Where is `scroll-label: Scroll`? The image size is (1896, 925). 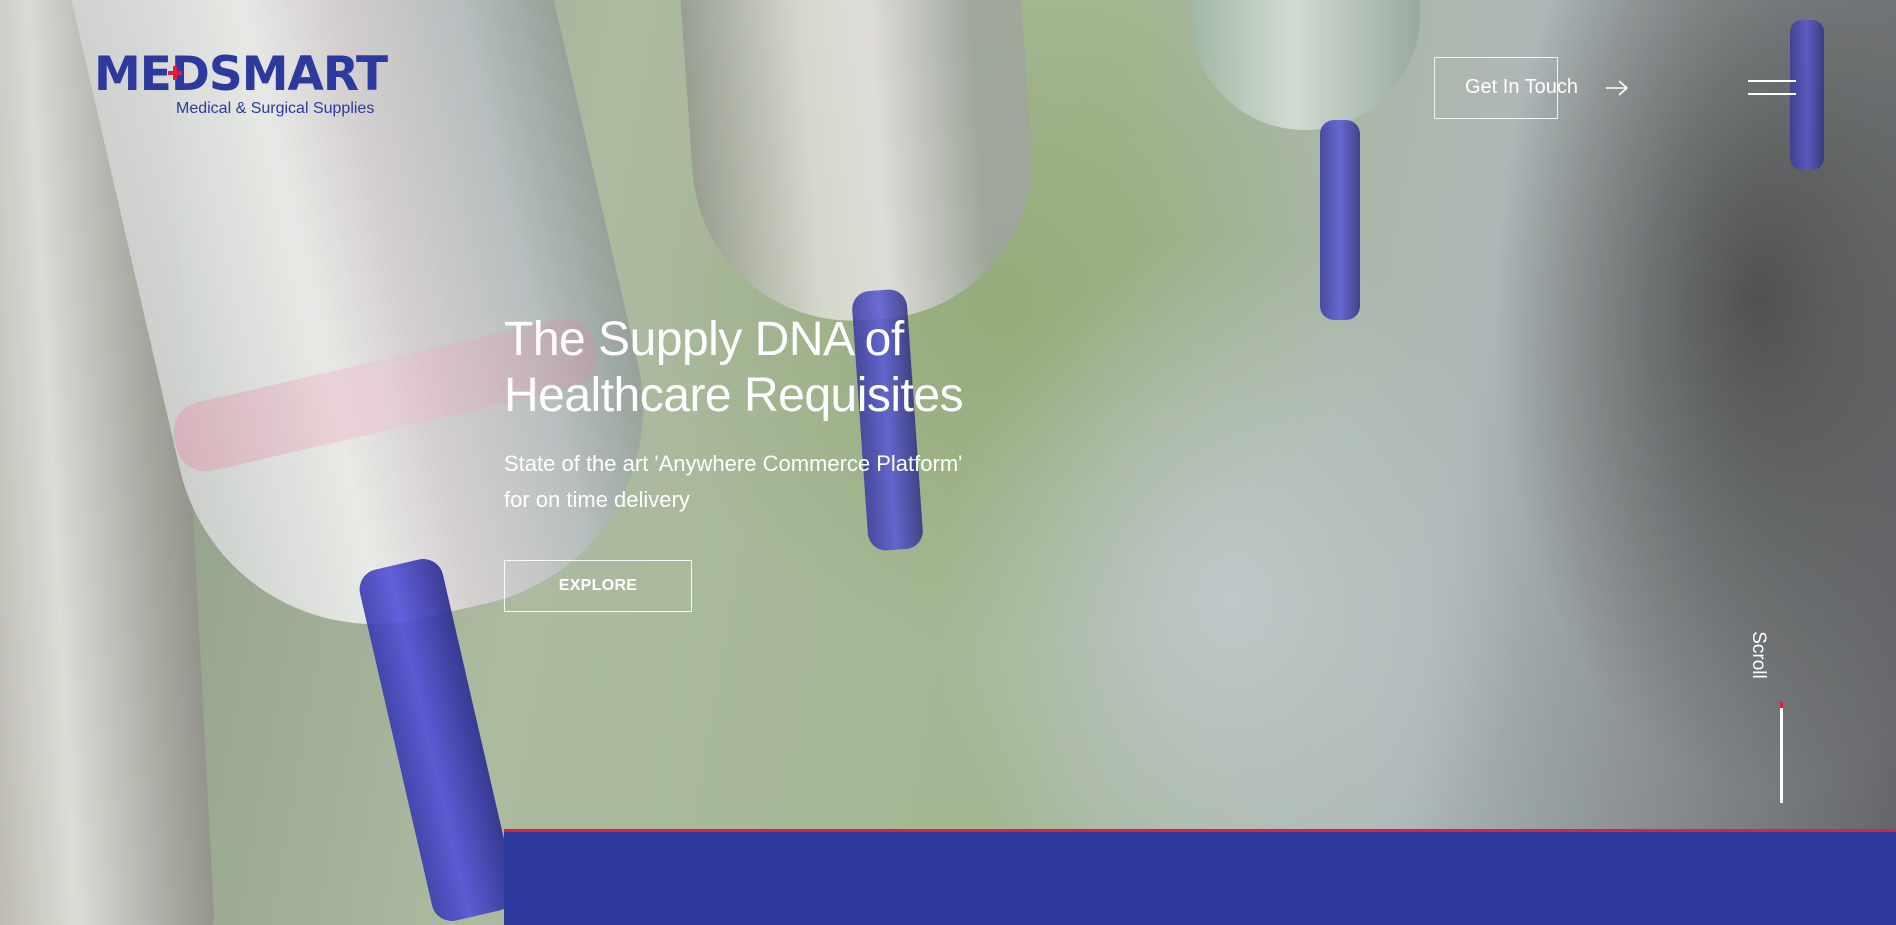 scroll-label: Scroll is located at coordinates (1758, 655).